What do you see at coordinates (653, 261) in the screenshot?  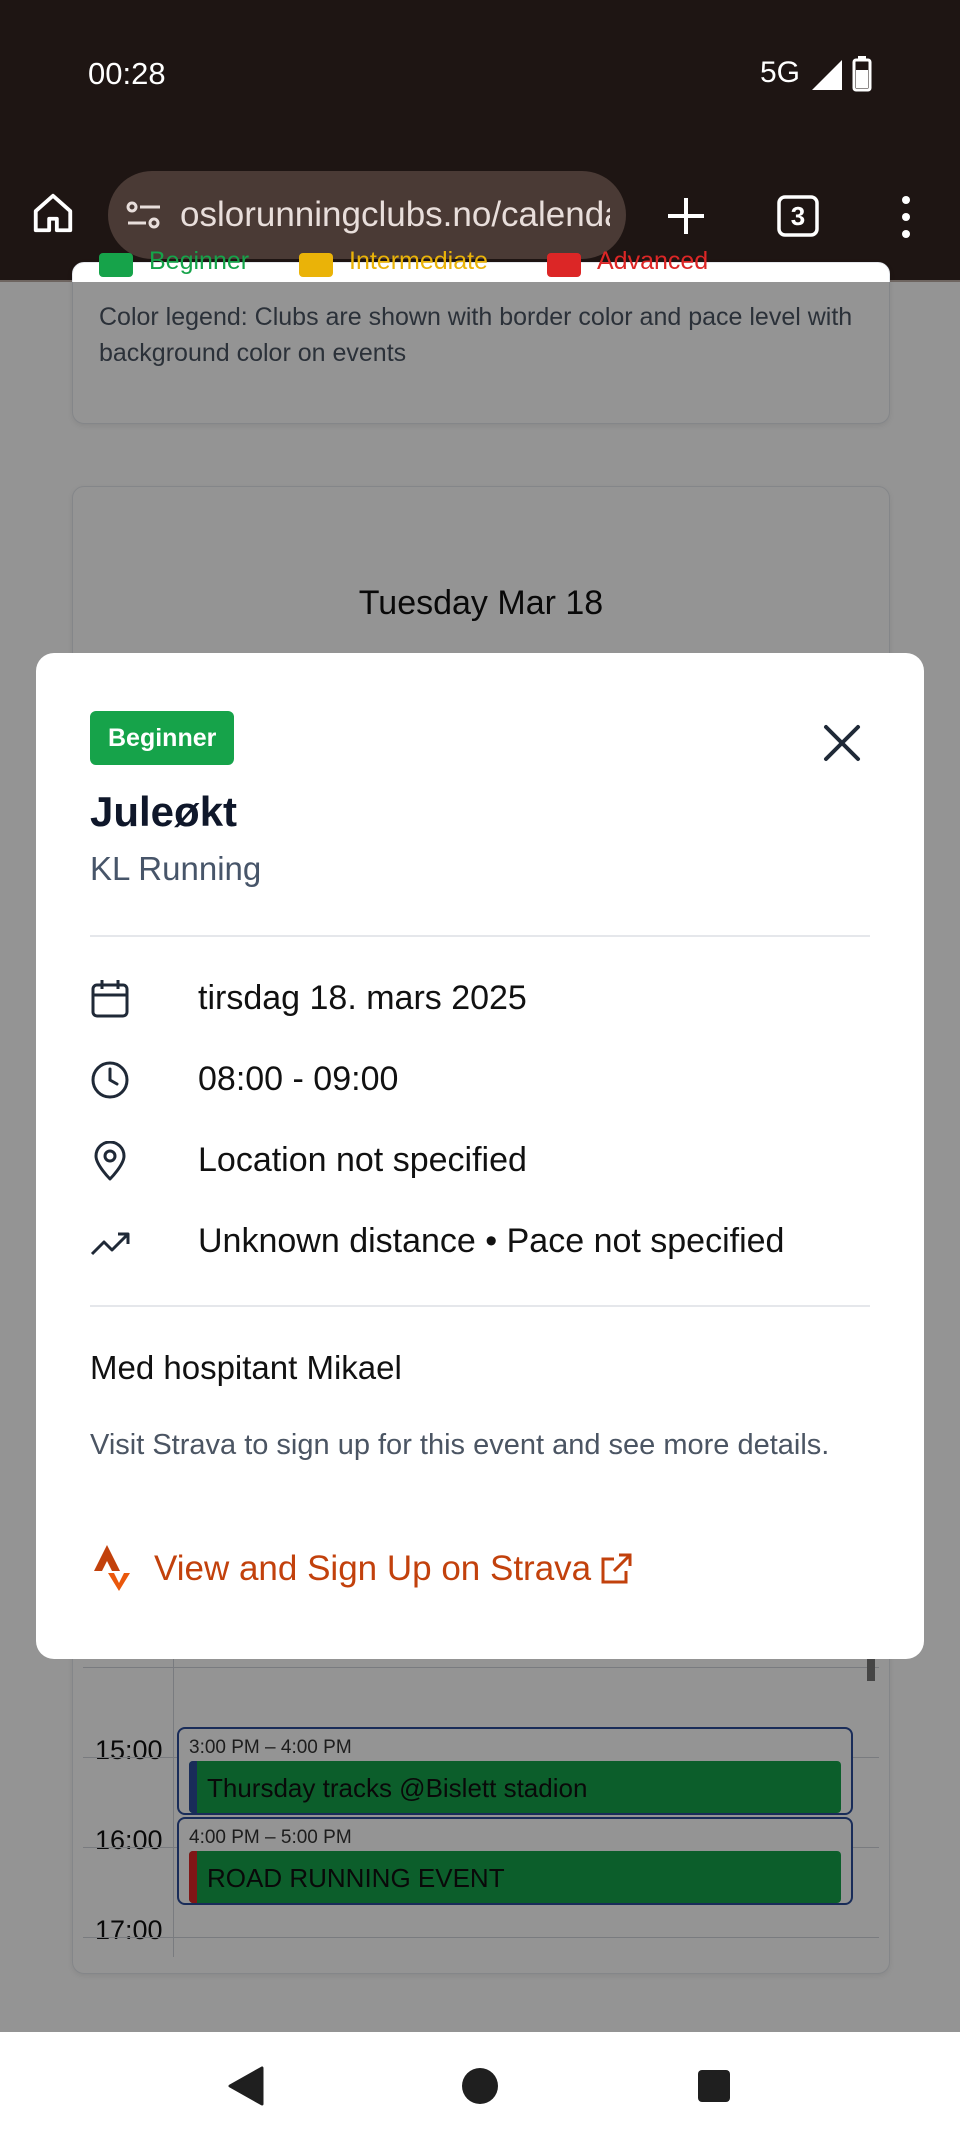 I see `legend-label-advanced: Advanced` at bounding box center [653, 261].